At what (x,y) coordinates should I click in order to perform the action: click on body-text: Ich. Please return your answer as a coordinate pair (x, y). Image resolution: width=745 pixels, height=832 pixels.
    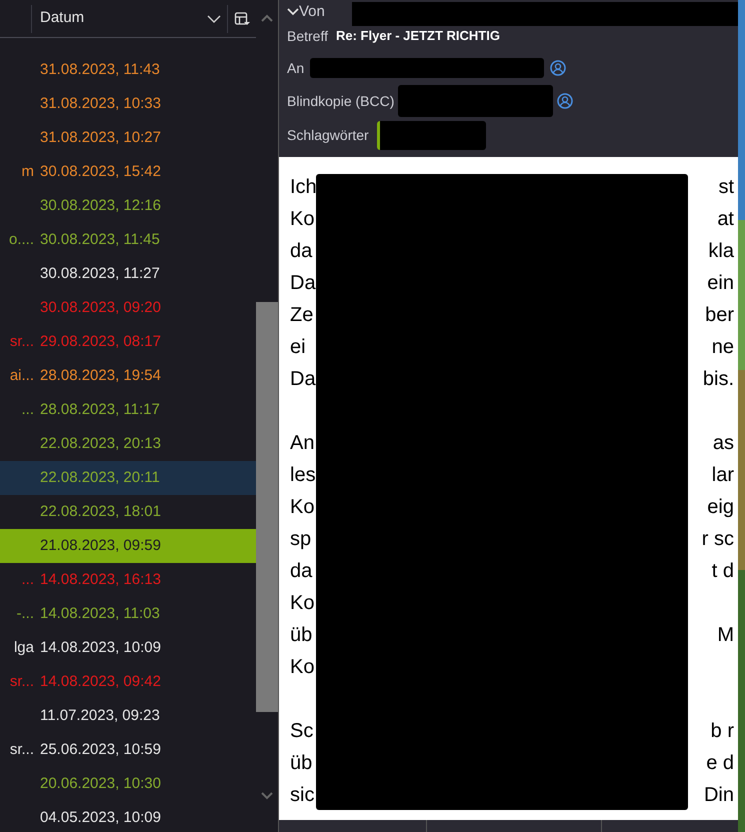
    Looking at the image, I should click on (303, 187).